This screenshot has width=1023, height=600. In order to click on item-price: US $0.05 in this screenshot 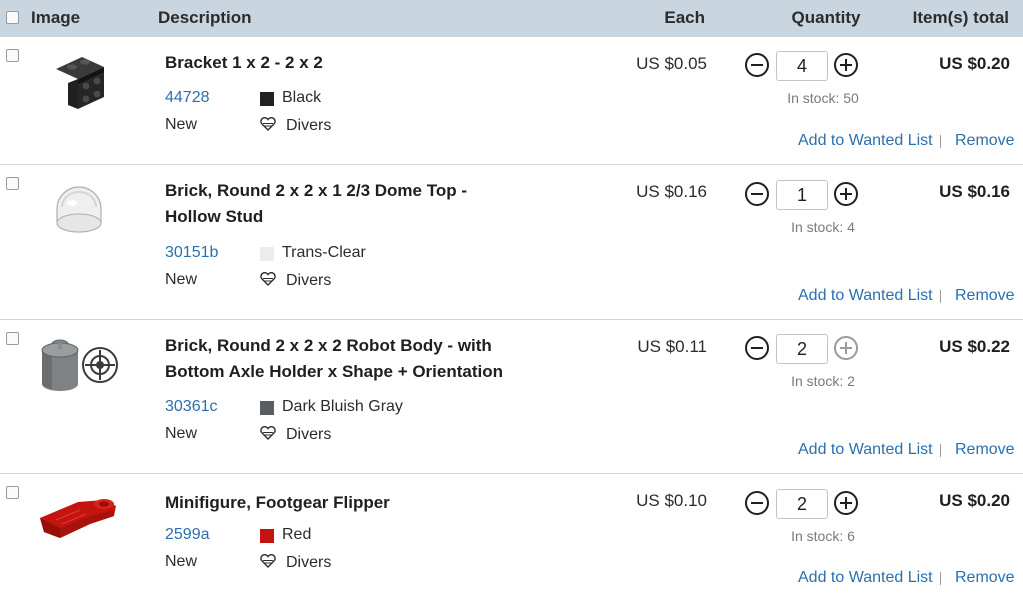, I will do `click(671, 63)`.